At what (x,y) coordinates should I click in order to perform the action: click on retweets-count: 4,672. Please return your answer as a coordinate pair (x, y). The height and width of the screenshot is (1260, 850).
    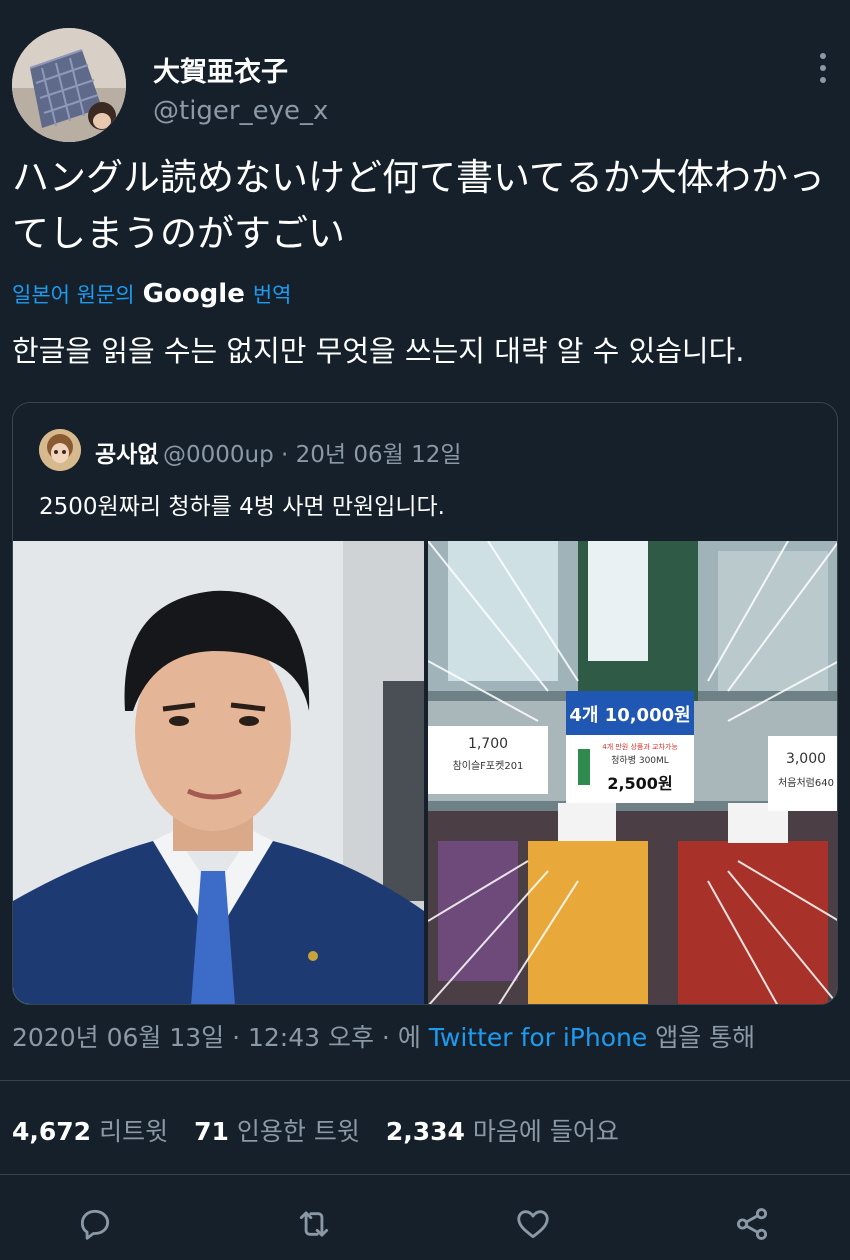
    Looking at the image, I should click on (52, 1131).